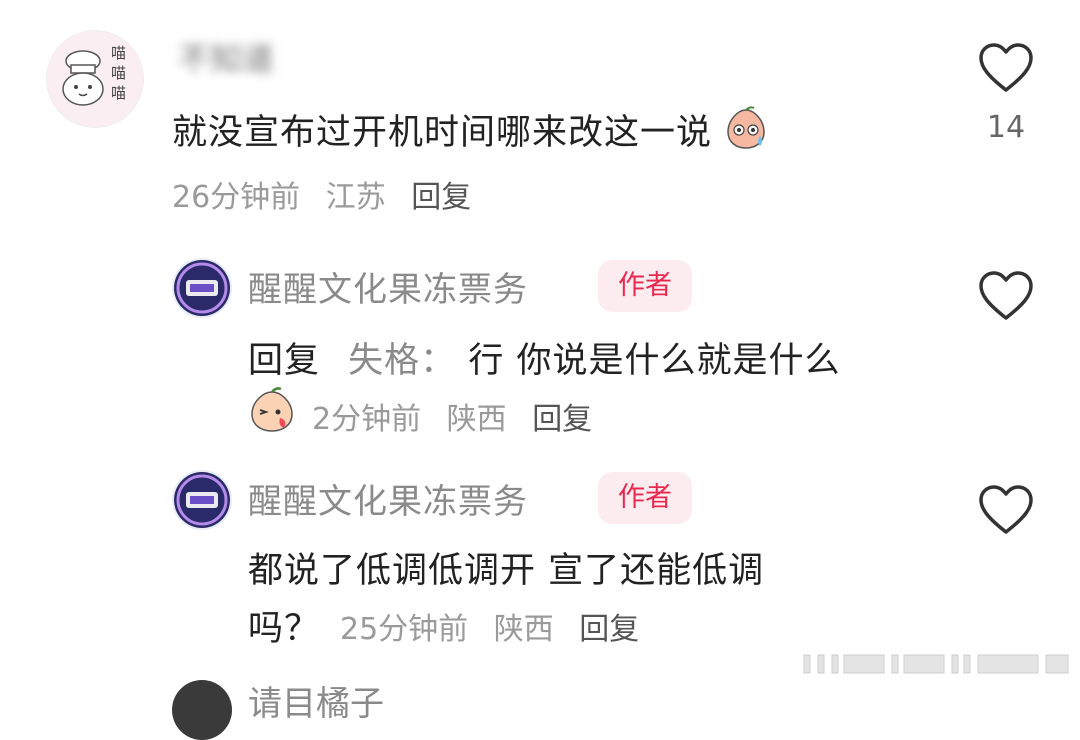  Describe the element at coordinates (236, 197) in the screenshot. I see `comment-time: 26分钟前` at that location.